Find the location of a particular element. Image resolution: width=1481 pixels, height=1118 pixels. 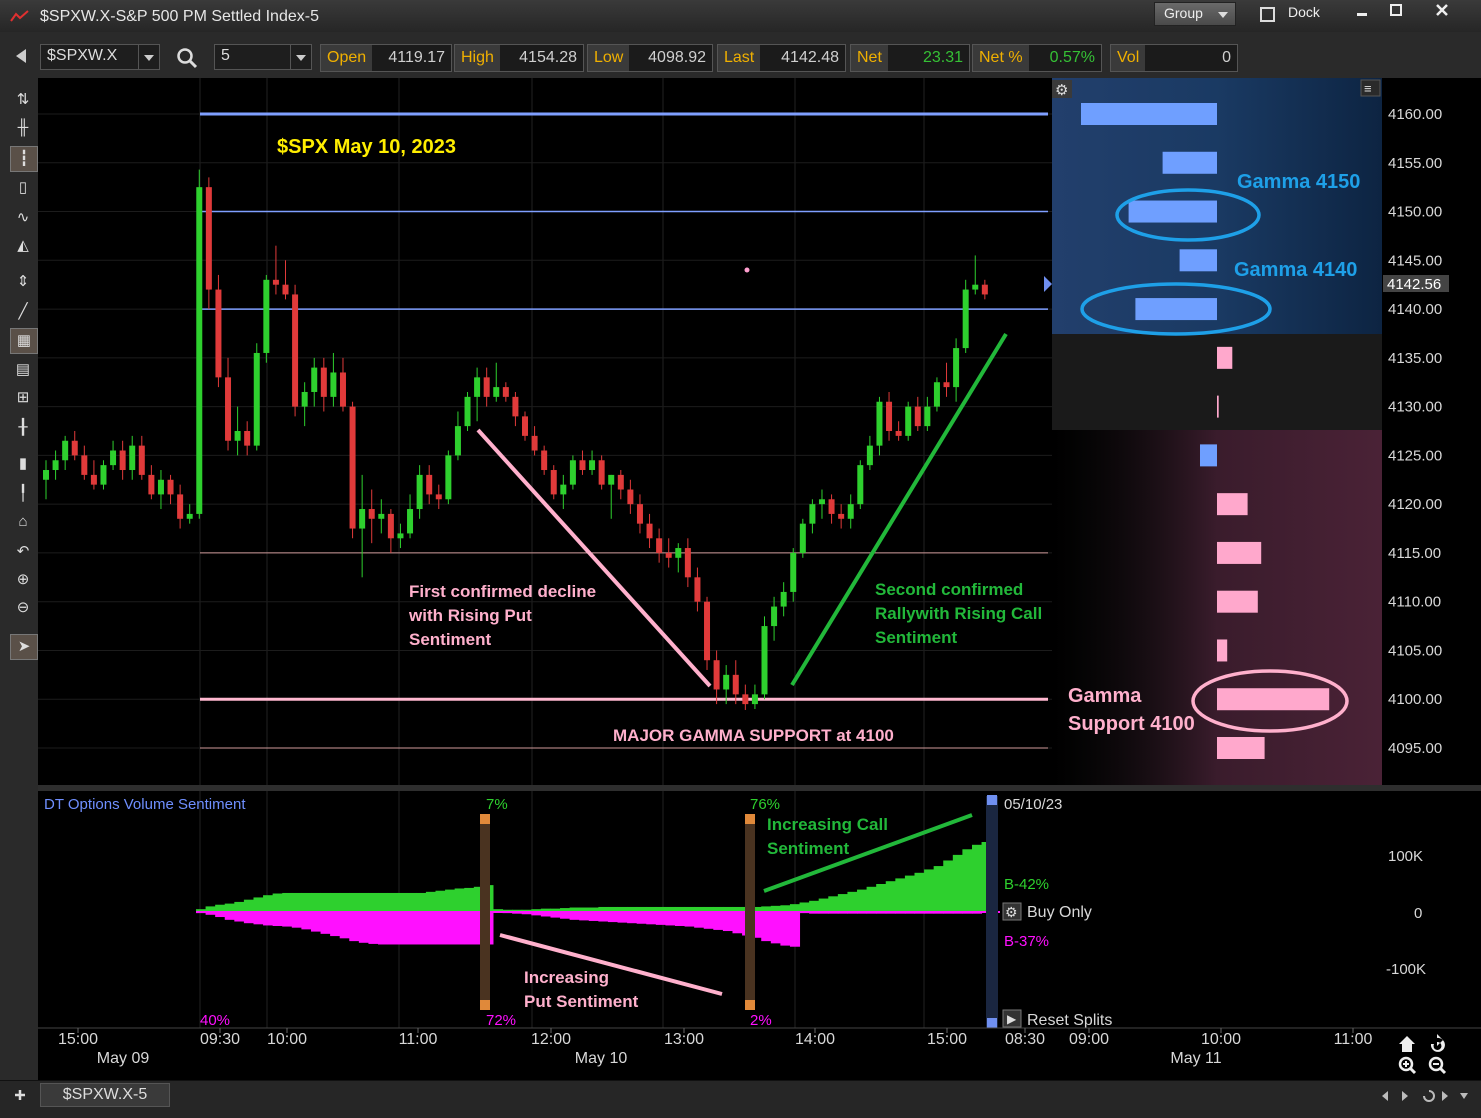

quote-label: Vol is located at coordinates (1128, 58).